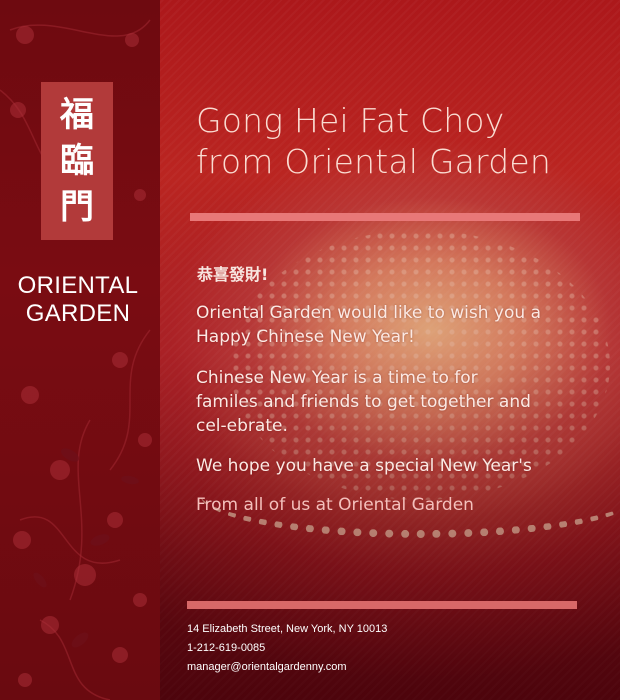  What do you see at coordinates (77, 115) in the screenshot?
I see `seal-char: 福` at bounding box center [77, 115].